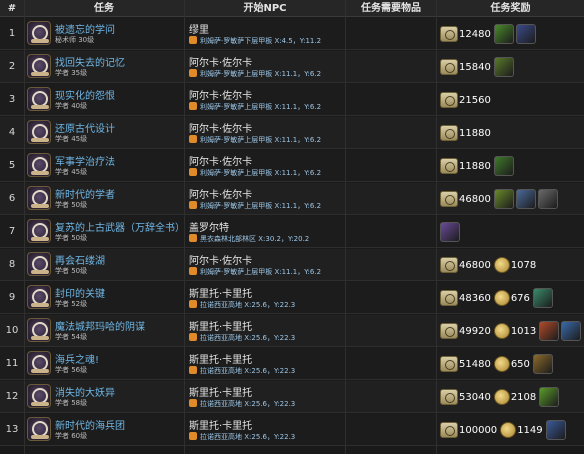  What do you see at coordinates (90, 424) in the screenshot?
I see `quest-name-link: 新时代的海兵团` at bounding box center [90, 424].